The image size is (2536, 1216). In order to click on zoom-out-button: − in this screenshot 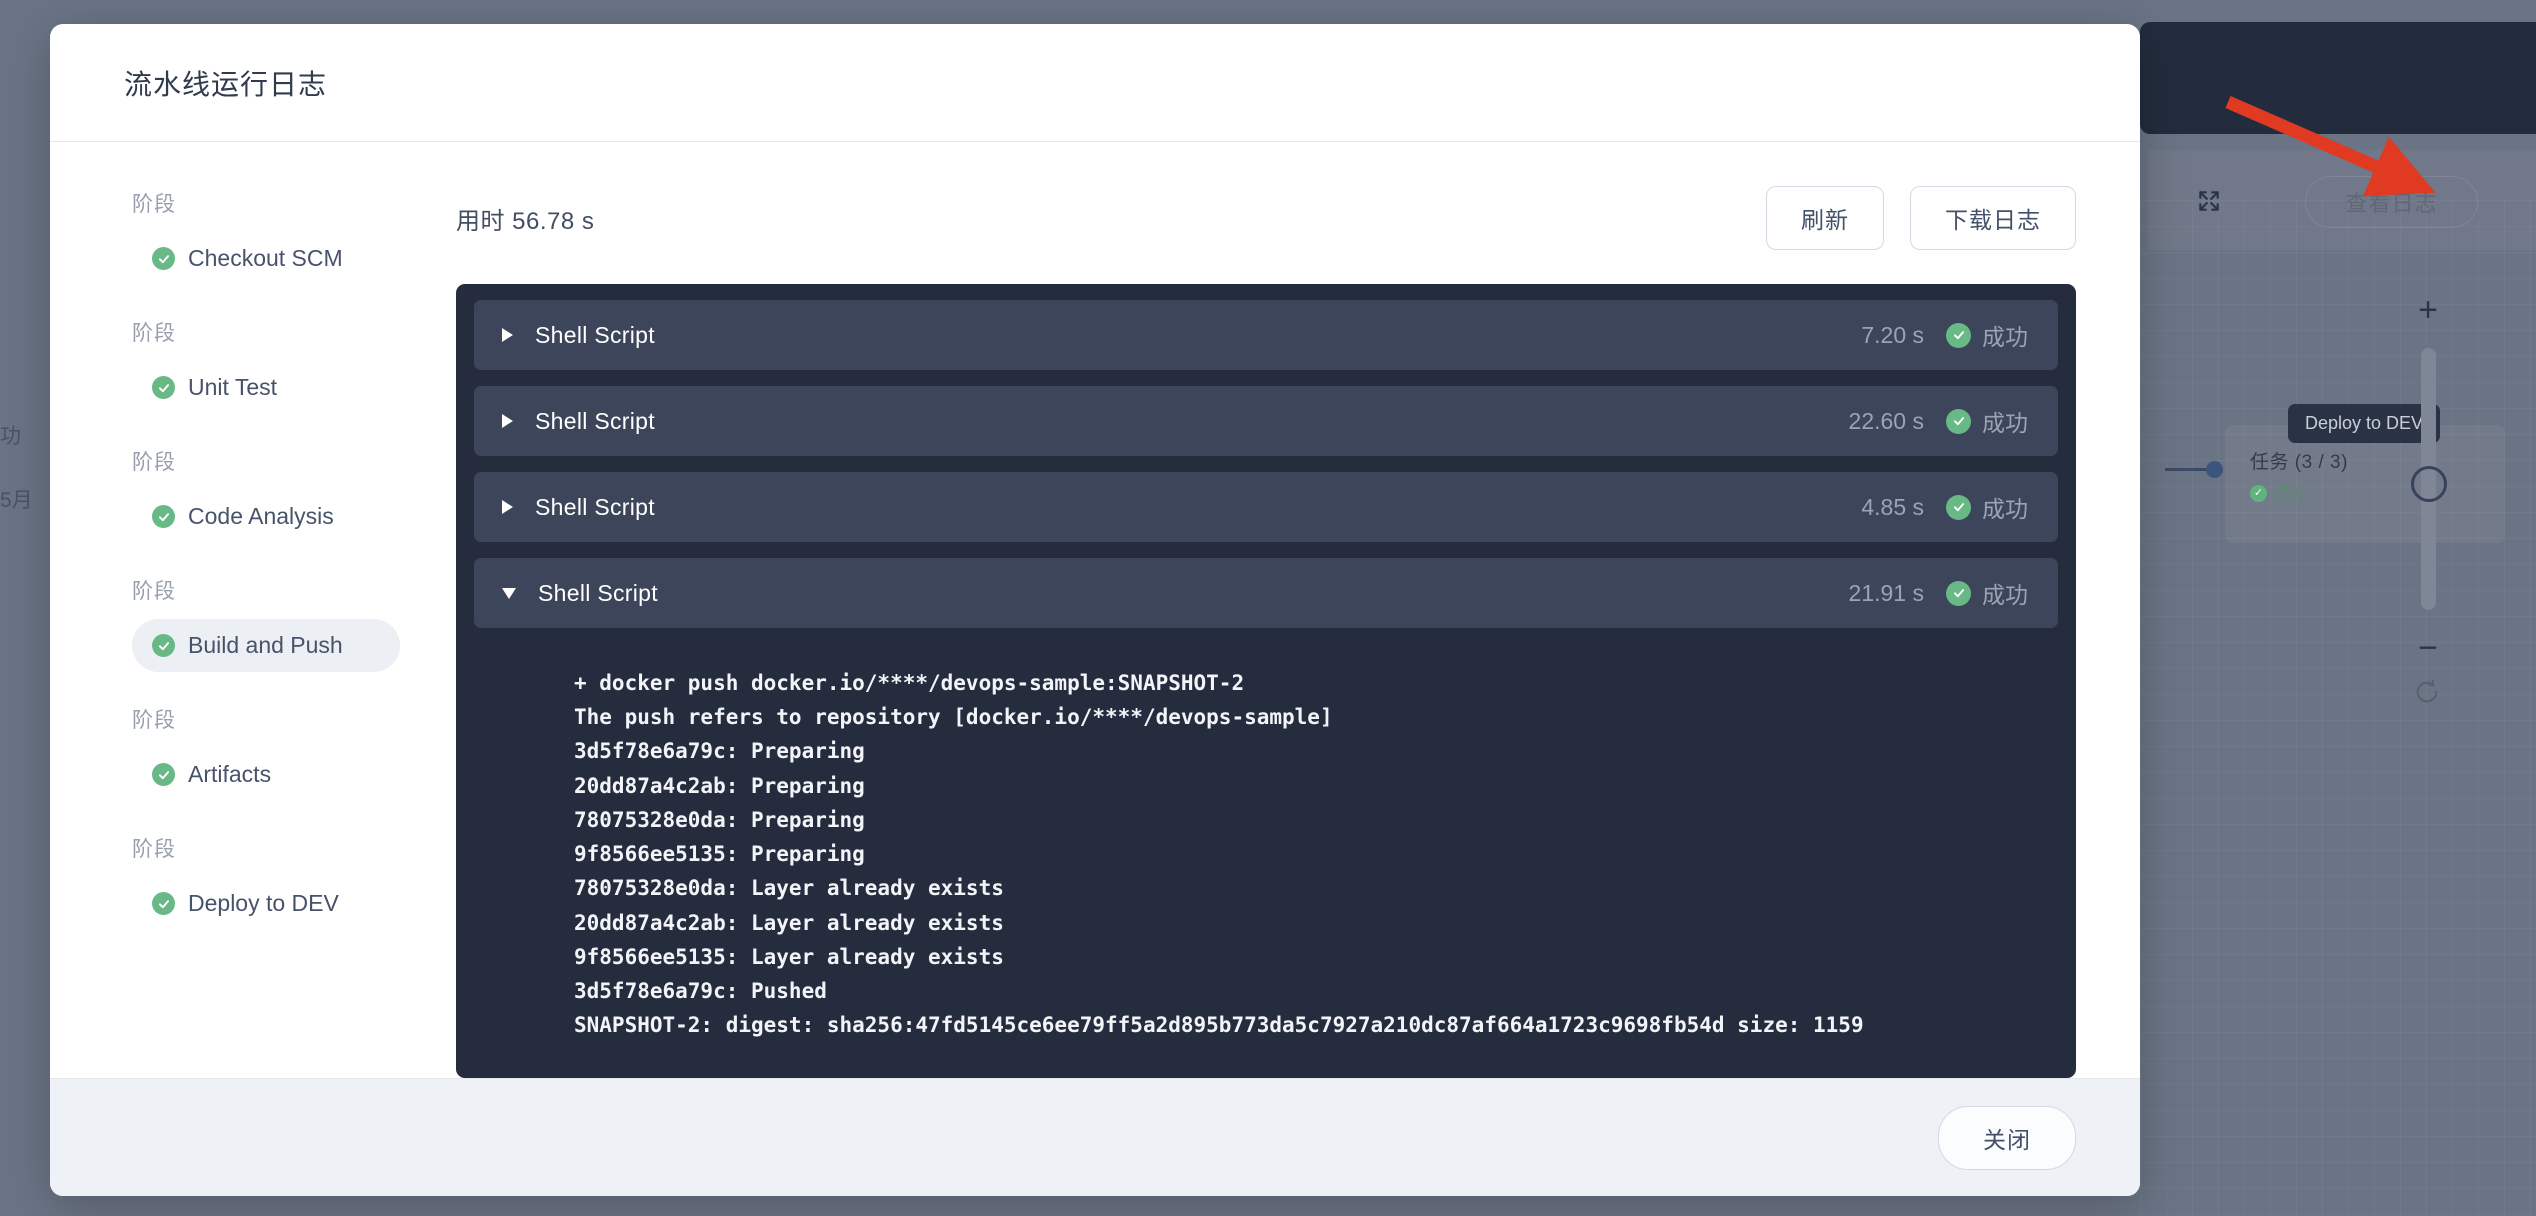, I will do `click(2428, 648)`.